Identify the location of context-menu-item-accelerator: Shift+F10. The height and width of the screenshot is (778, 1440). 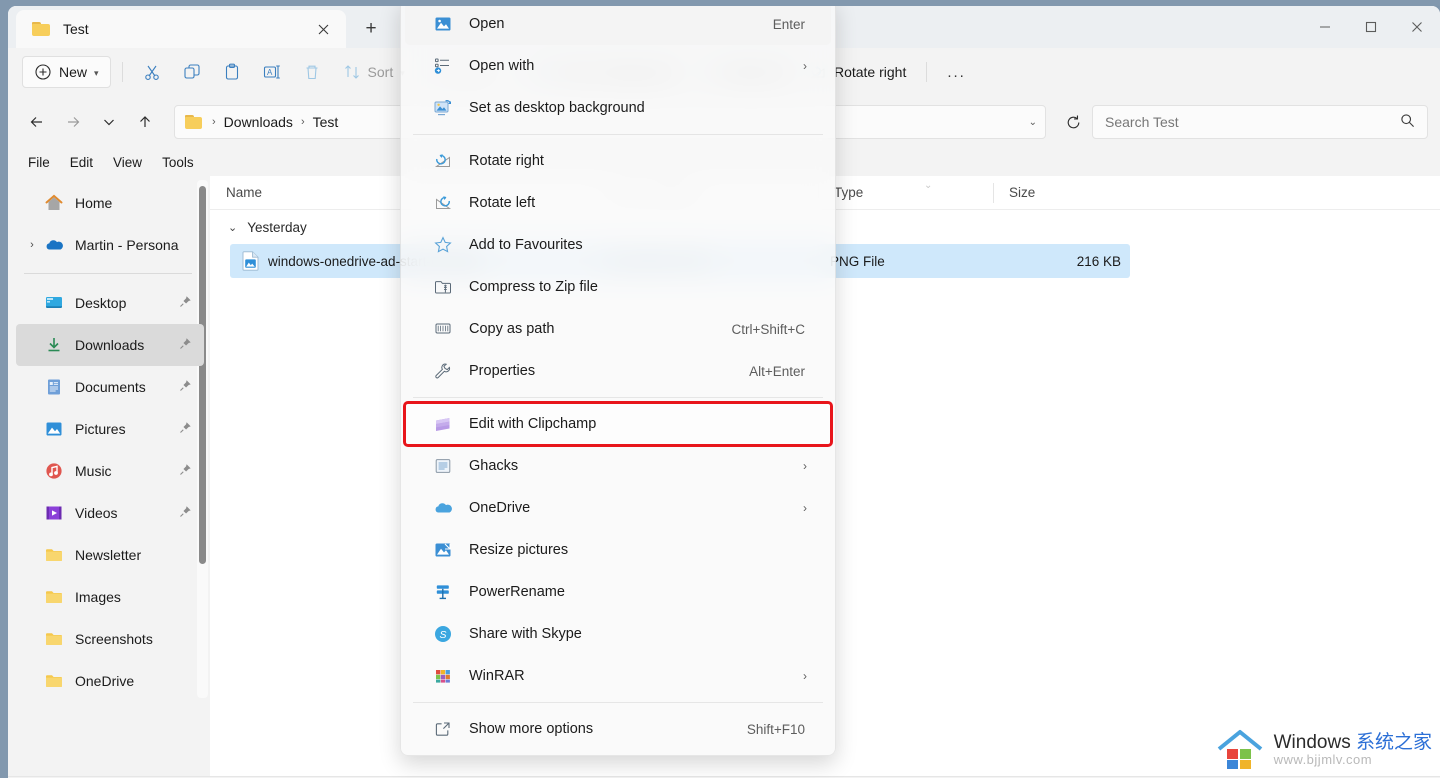
(775, 729).